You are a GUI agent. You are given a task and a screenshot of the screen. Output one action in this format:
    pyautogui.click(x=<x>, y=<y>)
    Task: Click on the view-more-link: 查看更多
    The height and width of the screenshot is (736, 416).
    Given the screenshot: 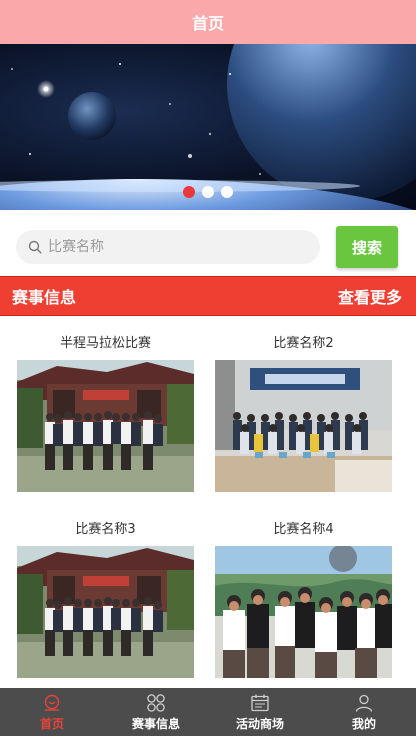 What is the action you would take?
    pyautogui.click(x=370, y=296)
    